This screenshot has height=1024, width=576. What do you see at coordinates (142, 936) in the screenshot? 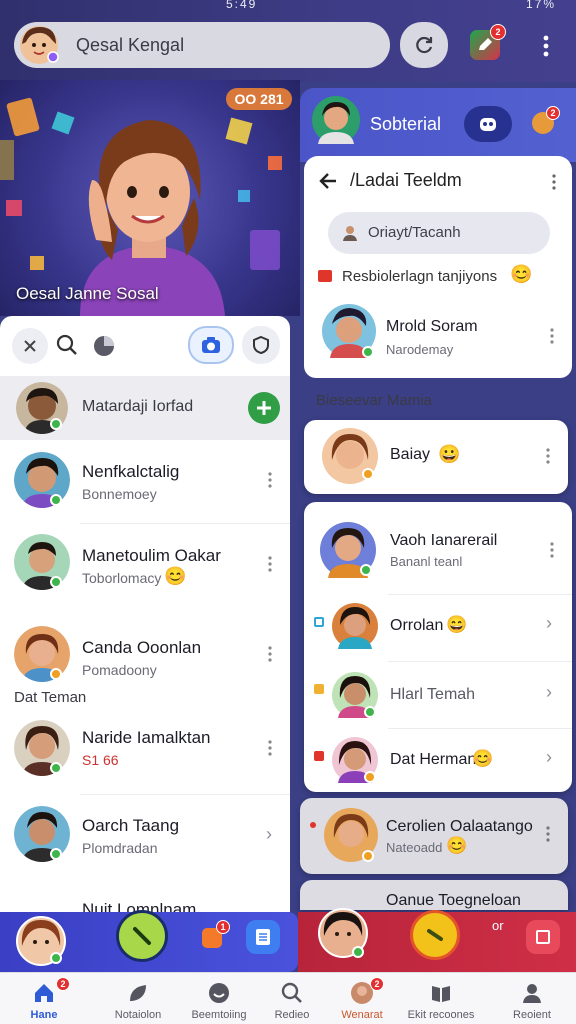
I see `answer-call-button` at bounding box center [142, 936].